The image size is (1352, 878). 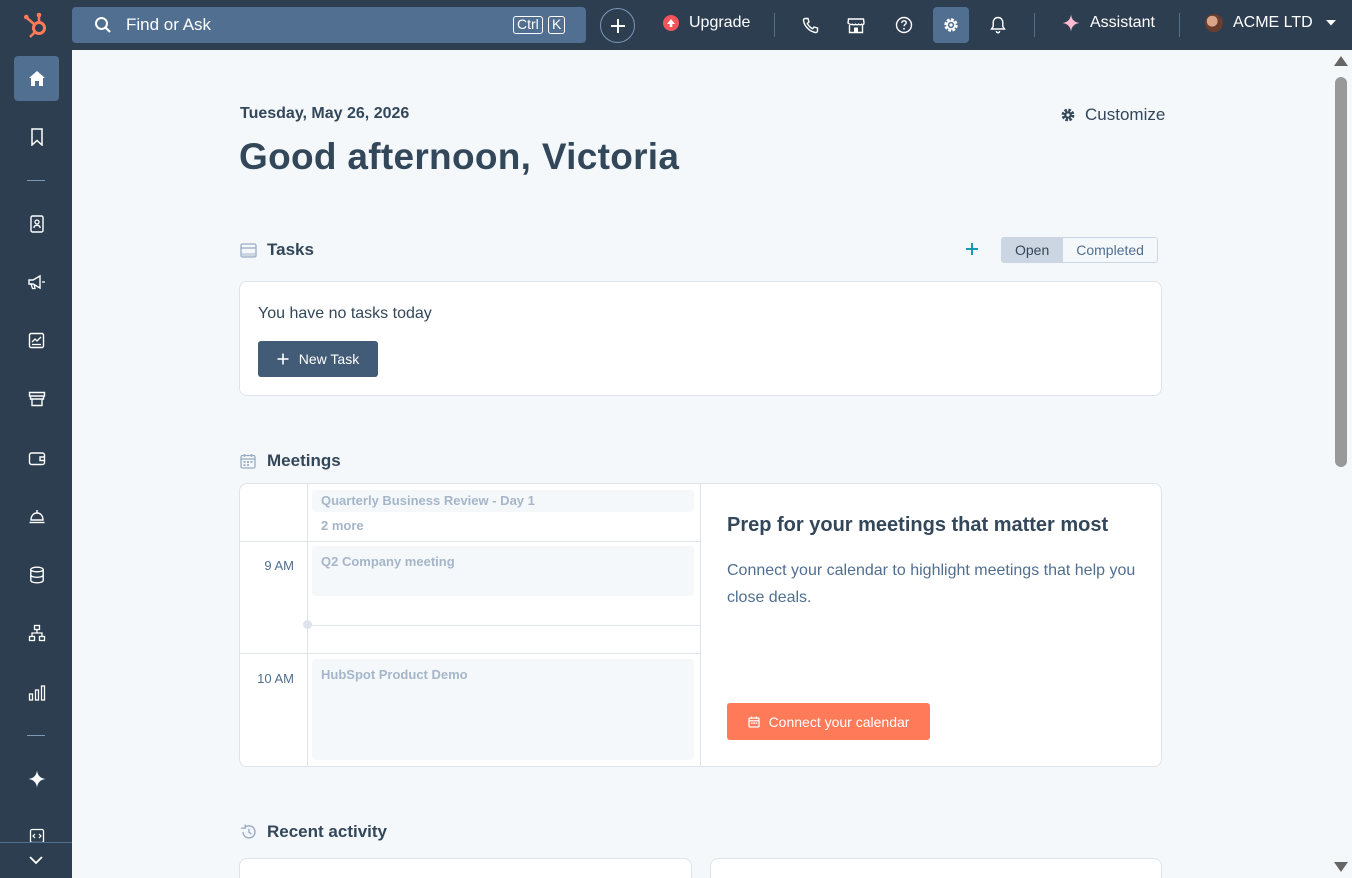 I want to click on scroll-thumb, so click(x=1341, y=272).